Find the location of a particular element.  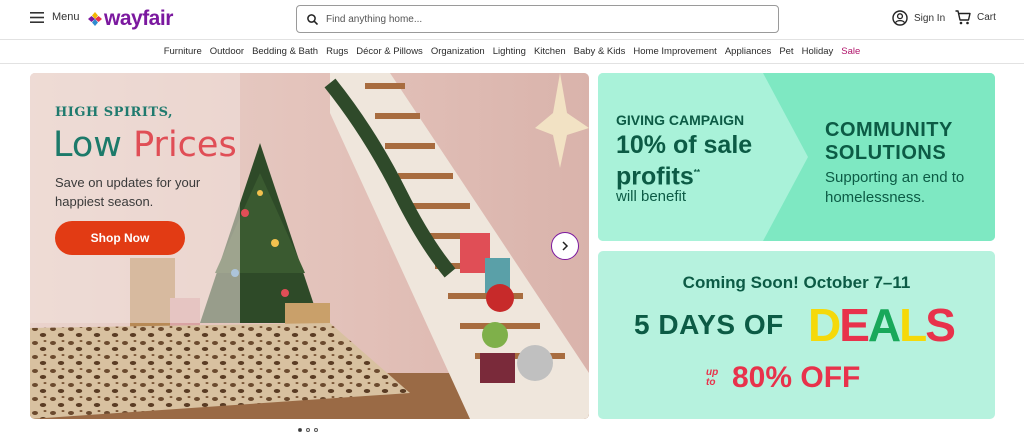

wayfair-logo: wayfair is located at coordinates (130, 19).